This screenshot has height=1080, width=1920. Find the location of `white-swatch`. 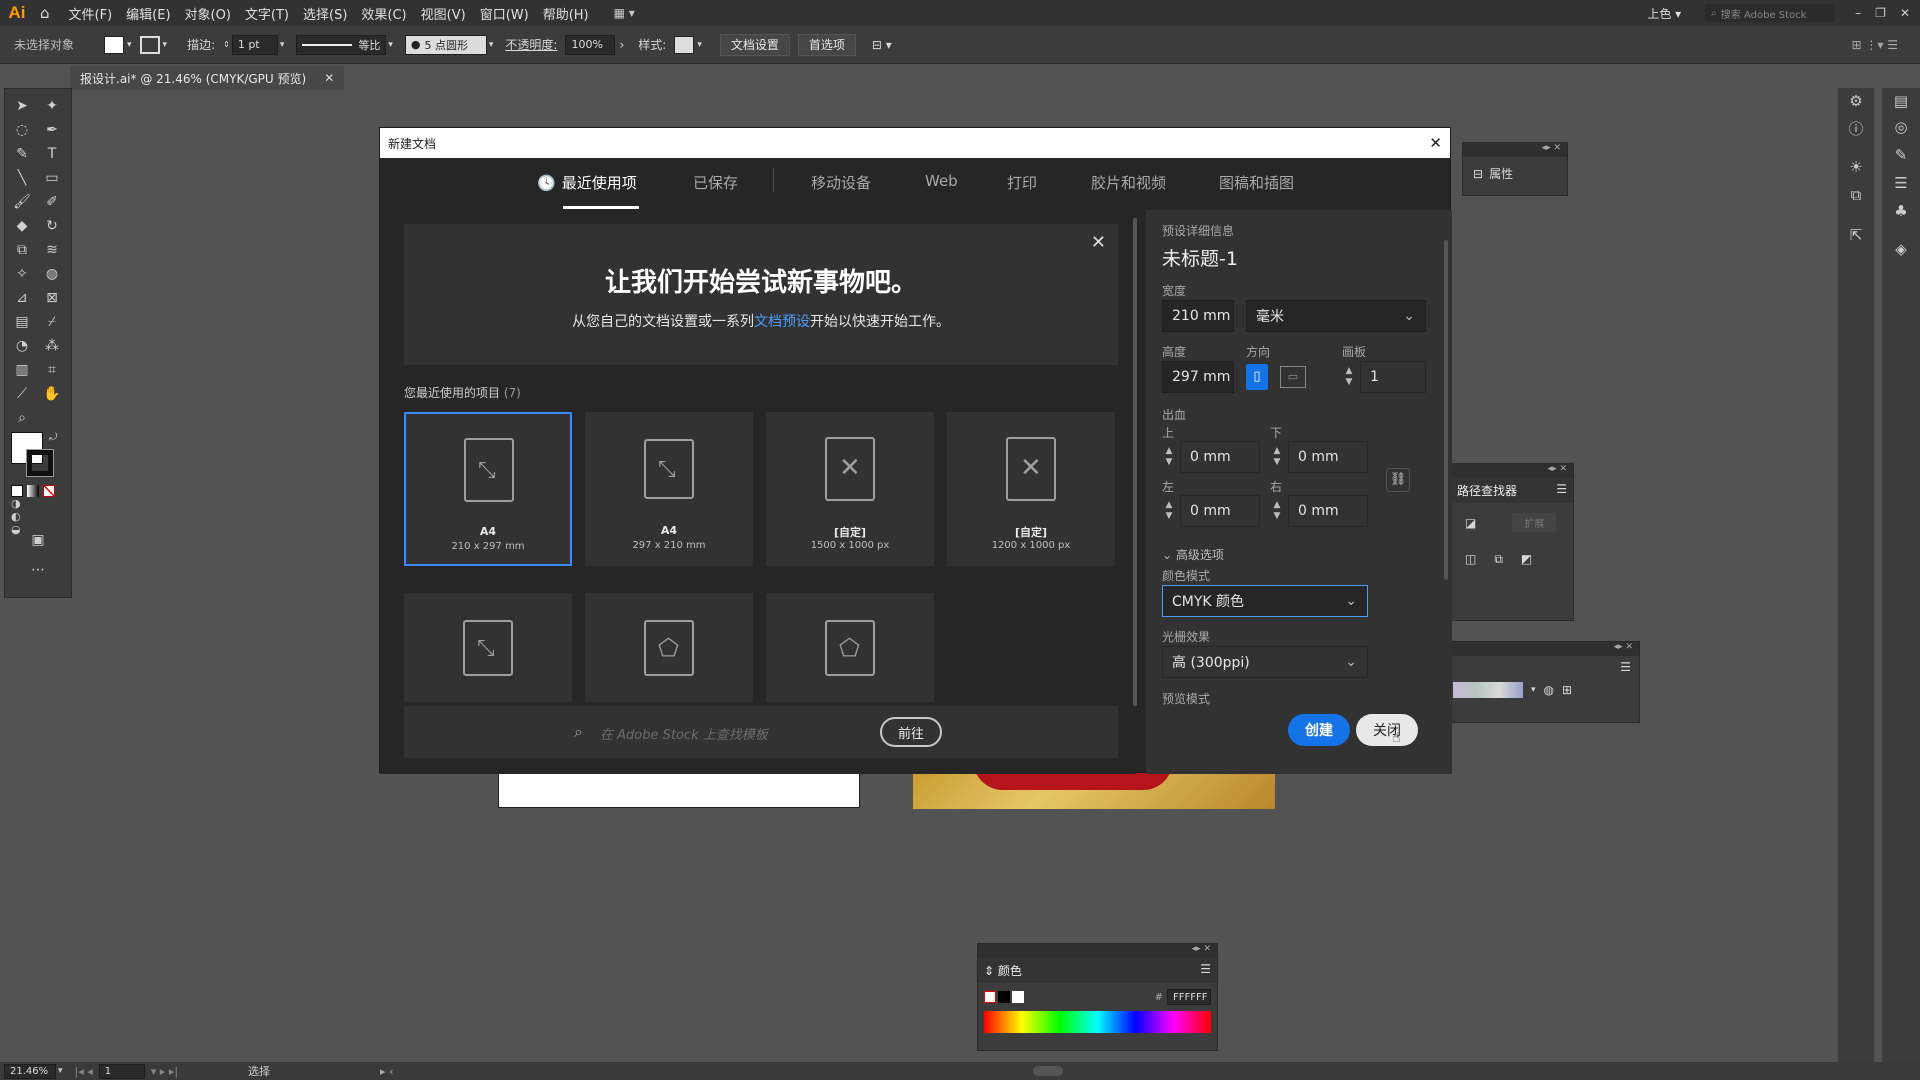

white-swatch is located at coordinates (1018, 997).